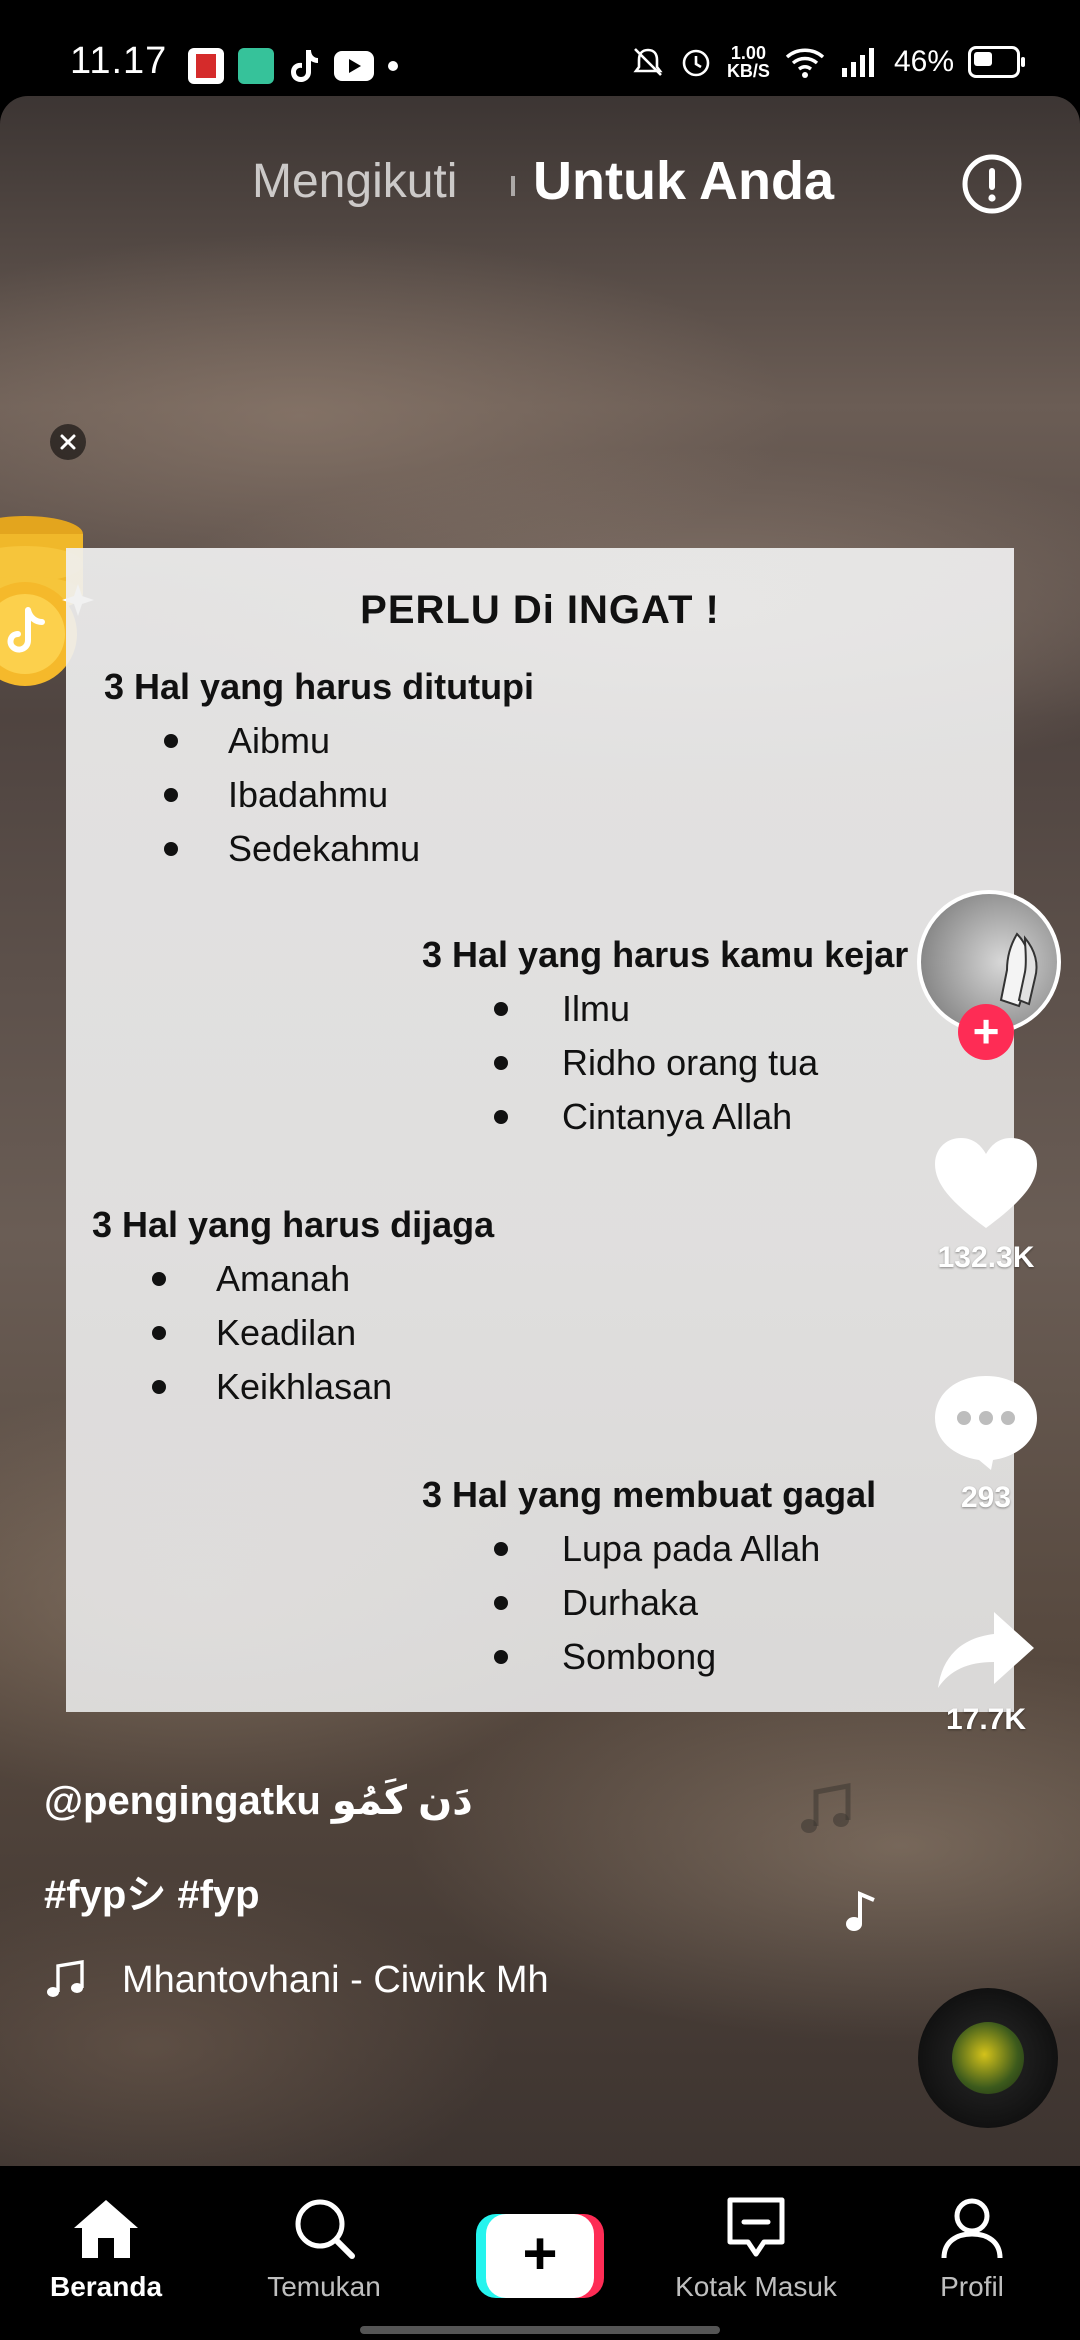 The height and width of the screenshot is (2340, 1080). Describe the element at coordinates (293, 1333) in the screenshot. I see `list-item: Keadilan` at that location.